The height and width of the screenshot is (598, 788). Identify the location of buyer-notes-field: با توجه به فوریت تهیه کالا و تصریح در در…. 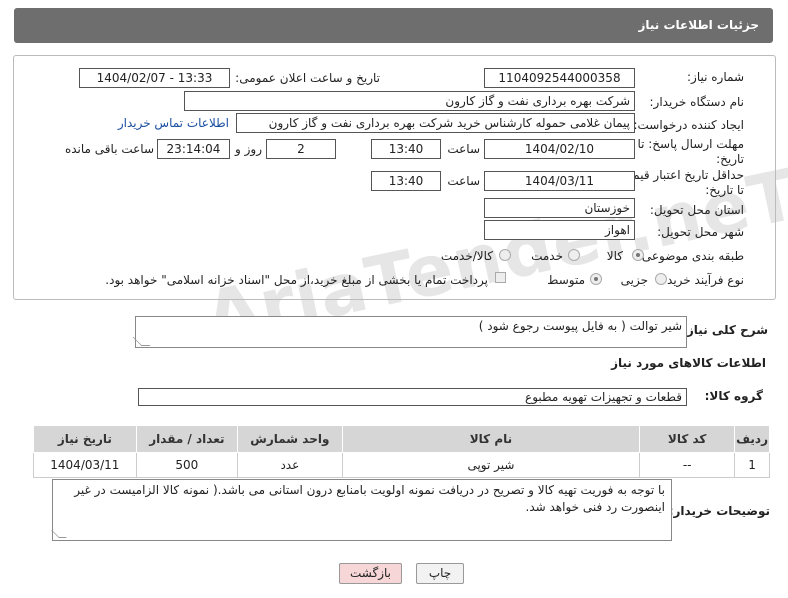
(362, 510).